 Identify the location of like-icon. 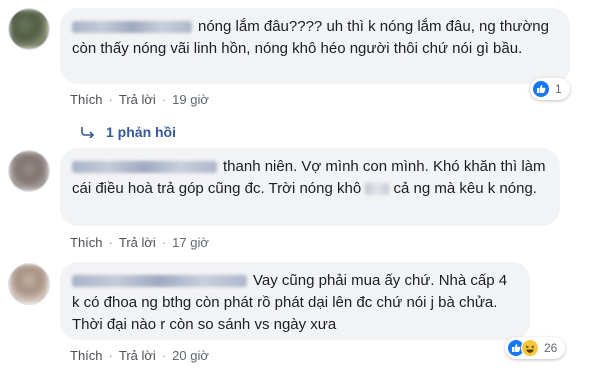
(541, 89).